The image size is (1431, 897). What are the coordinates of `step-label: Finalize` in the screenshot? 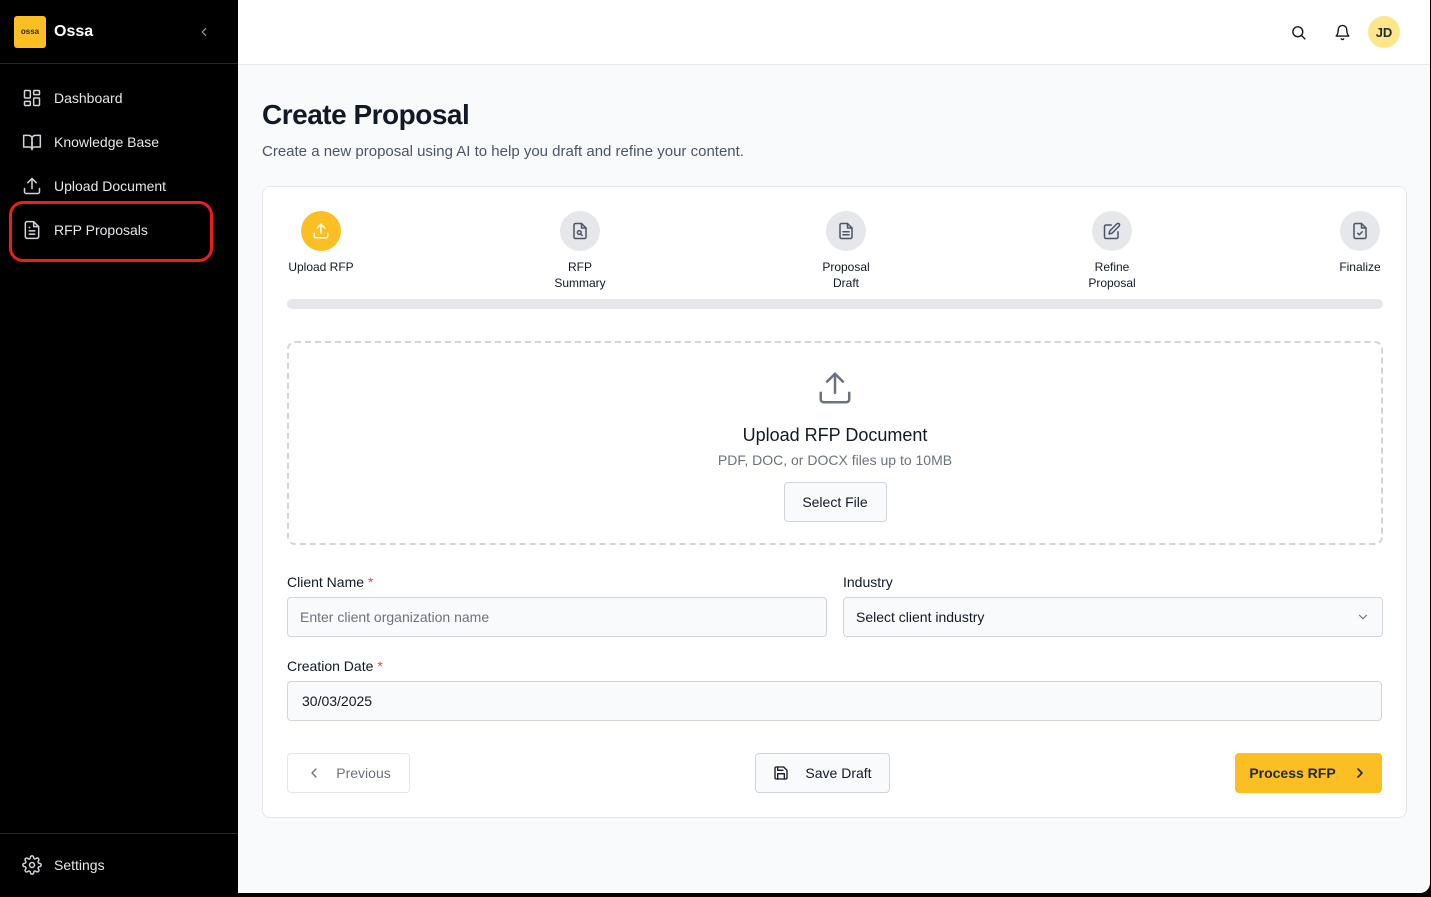 It's located at (1360, 267).